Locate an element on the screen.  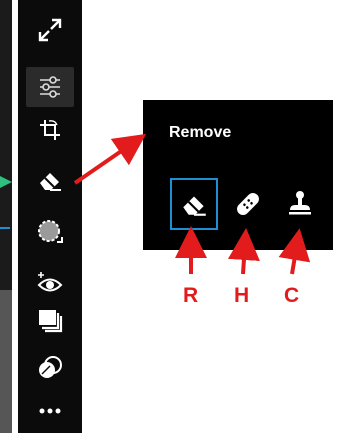
adjustments-button is located at coordinates (50, 87).